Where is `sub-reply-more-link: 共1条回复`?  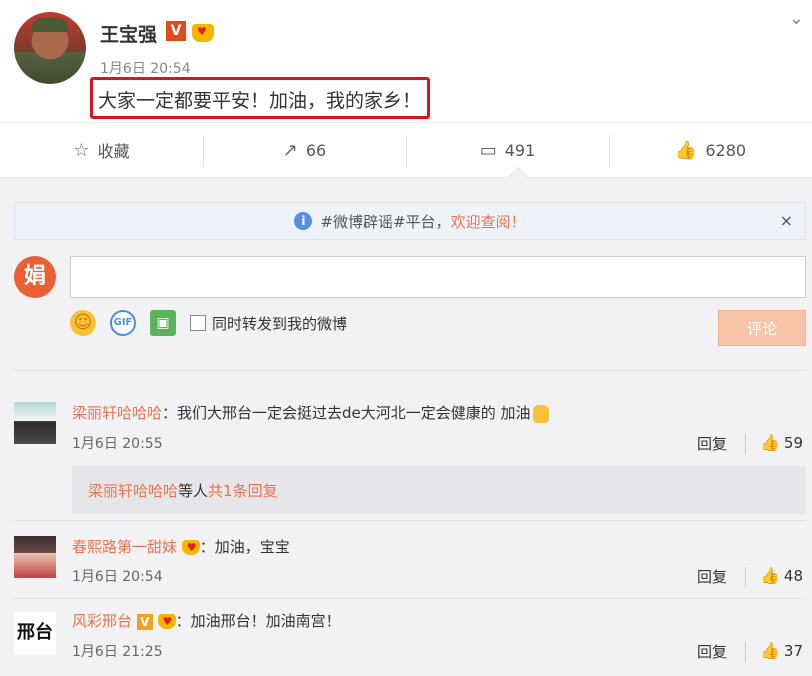 sub-reply-more-link: 共1条回复 is located at coordinates (243, 490).